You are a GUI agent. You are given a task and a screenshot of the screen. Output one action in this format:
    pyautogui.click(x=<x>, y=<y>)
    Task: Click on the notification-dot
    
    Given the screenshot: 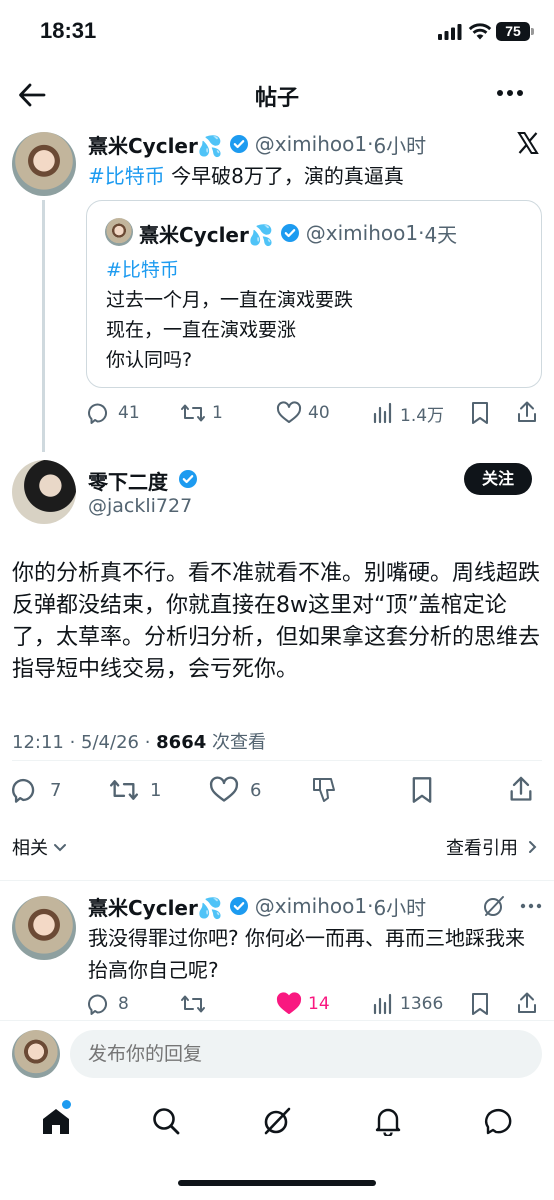 What is the action you would take?
    pyautogui.click(x=66, y=1104)
    